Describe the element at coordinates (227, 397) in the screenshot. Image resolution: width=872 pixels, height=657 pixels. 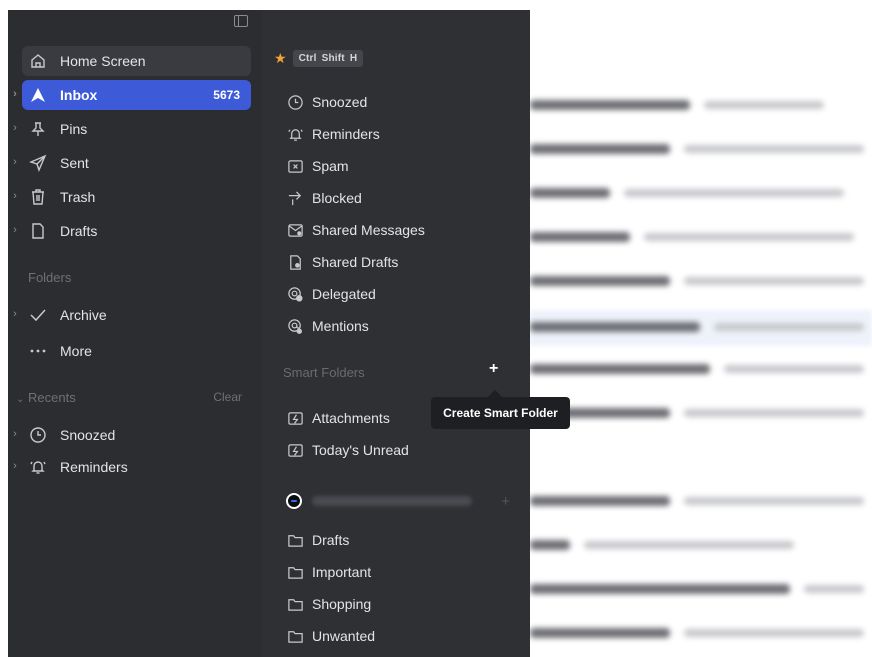
I see `clear-recents-link: Clear` at that location.